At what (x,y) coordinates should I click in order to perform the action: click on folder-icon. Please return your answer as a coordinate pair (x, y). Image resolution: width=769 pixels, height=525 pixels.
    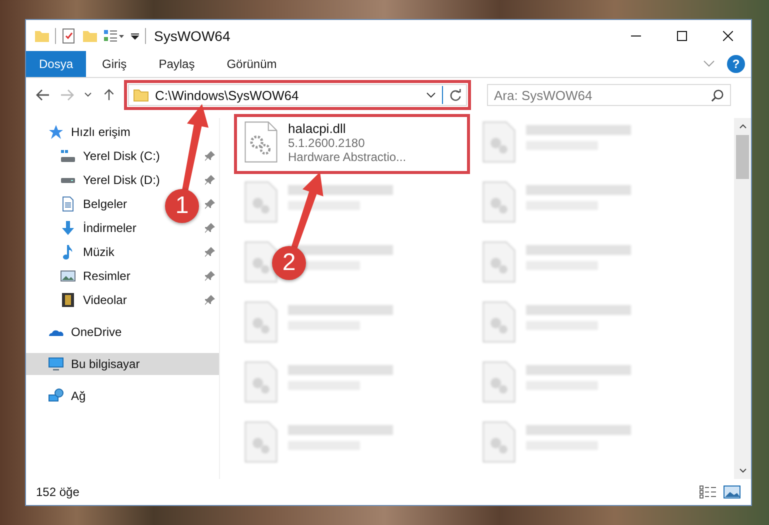
    Looking at the image, I should click on (141, 95).